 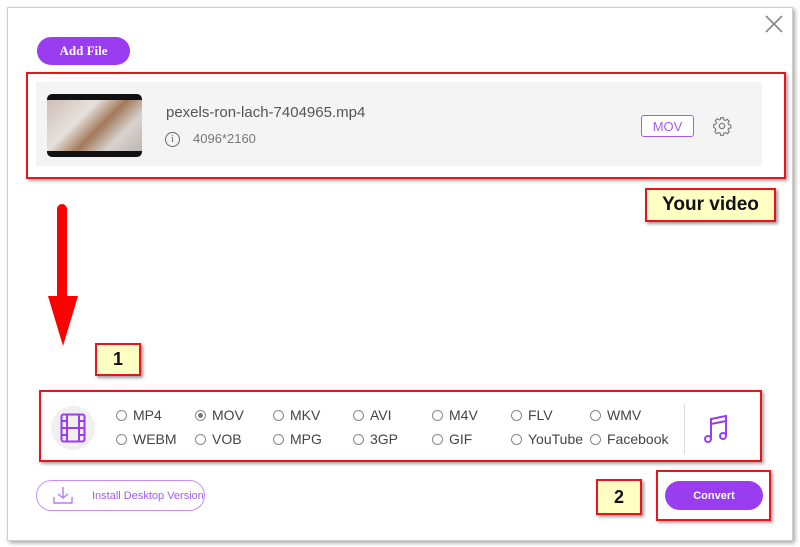 I want to click on format-option-webm: WEBM, so click(x=146, y=439).